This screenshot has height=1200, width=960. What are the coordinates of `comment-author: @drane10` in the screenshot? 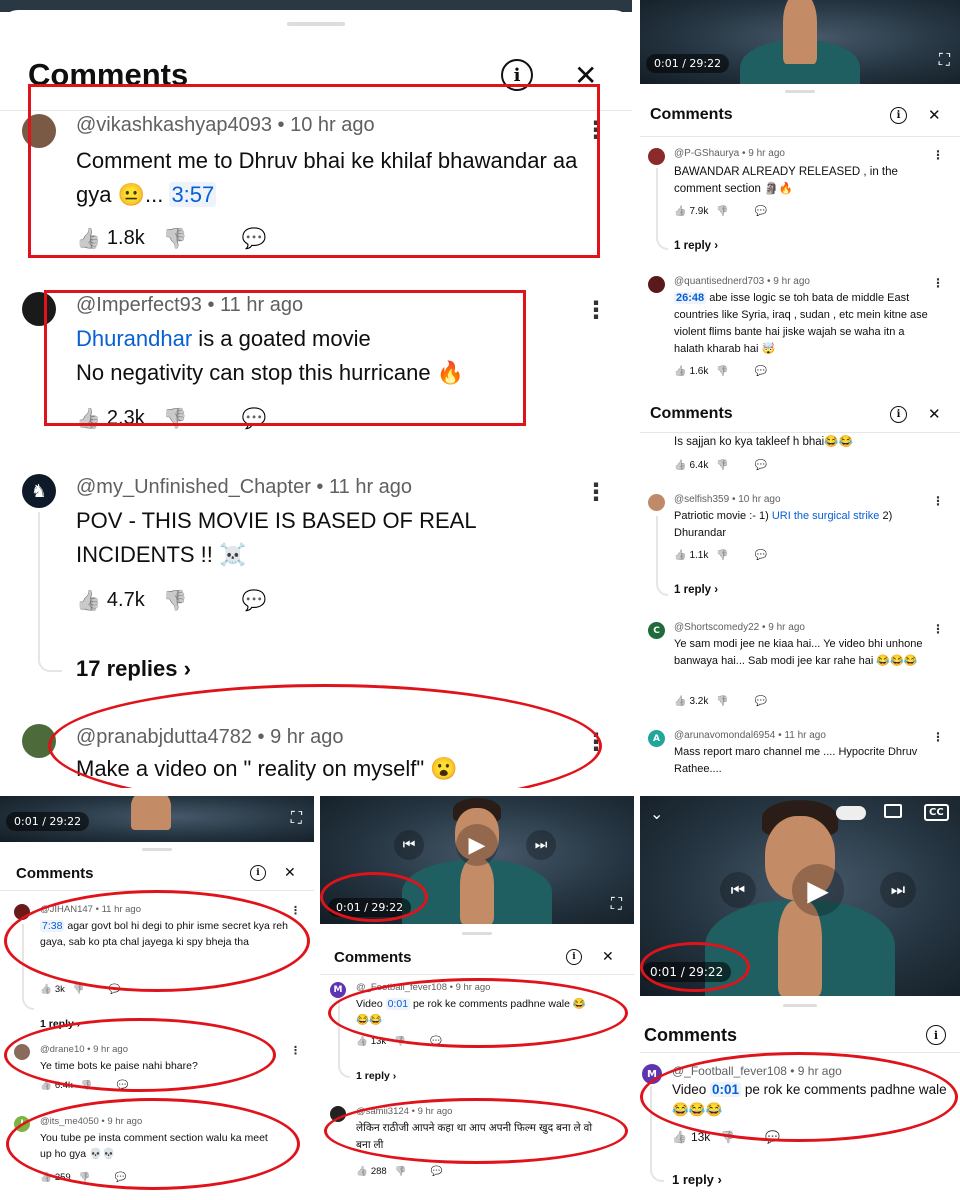 It's located at (62, 1049).